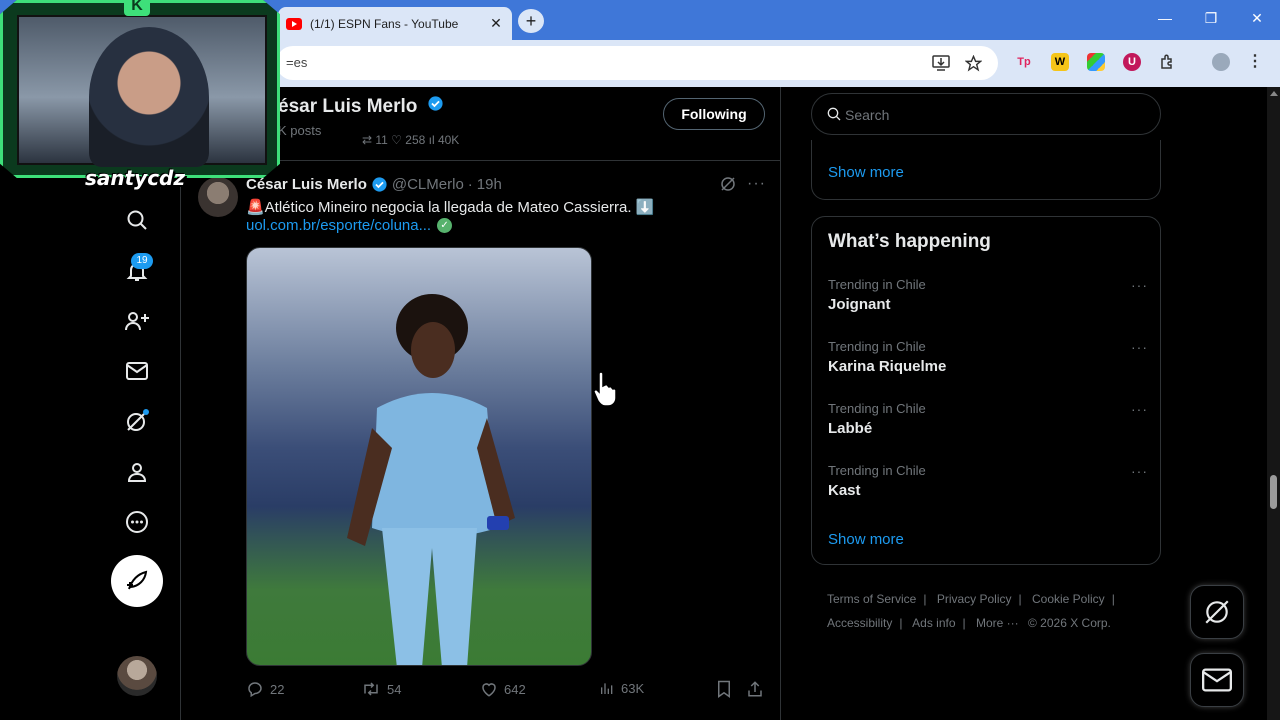 This screenshot has width=1280, height=720. Describe the element at coordinates (988, 361) in the screenshot. I see `trend-item: Trending in Chile Karina Riquelme ···` at that location.